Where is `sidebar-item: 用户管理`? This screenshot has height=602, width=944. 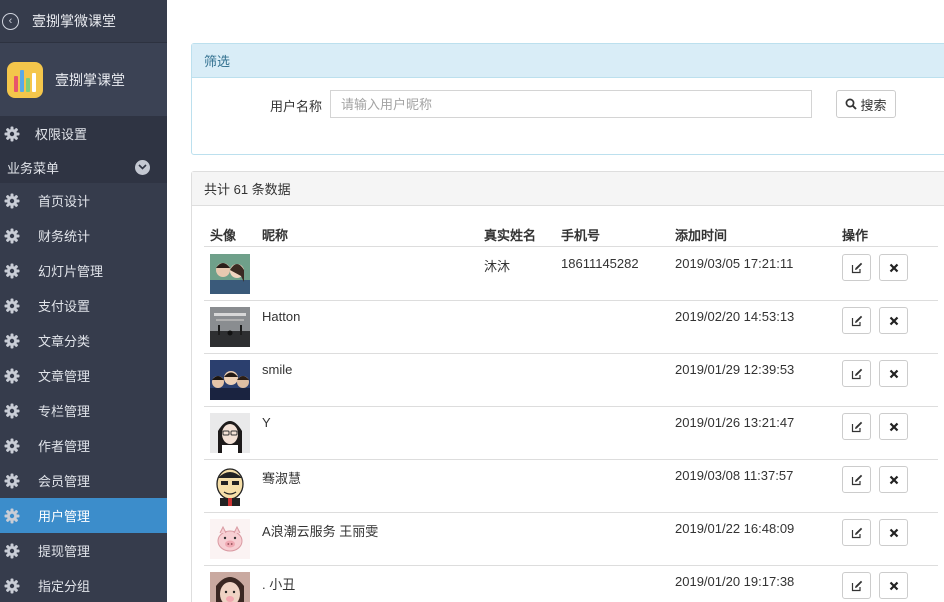 sidebar-item: 用户管理 is located at coordinates (83, 515).